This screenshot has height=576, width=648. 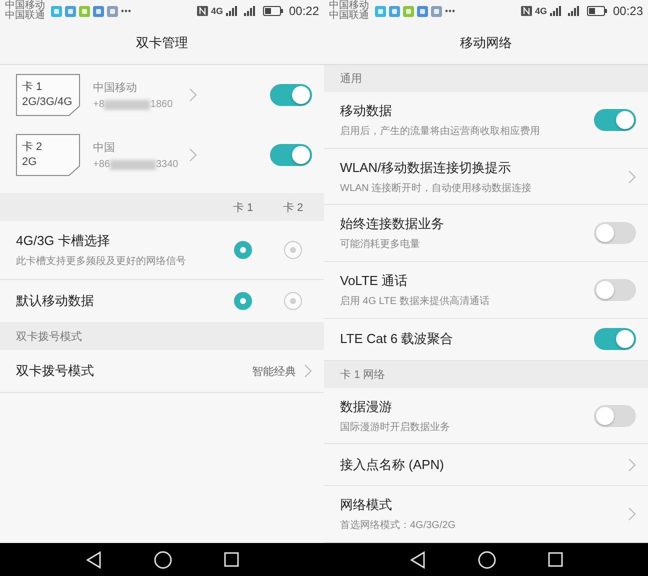 I want to click on setting-title: 双卡拨号模式, so click(x=55, y=371).